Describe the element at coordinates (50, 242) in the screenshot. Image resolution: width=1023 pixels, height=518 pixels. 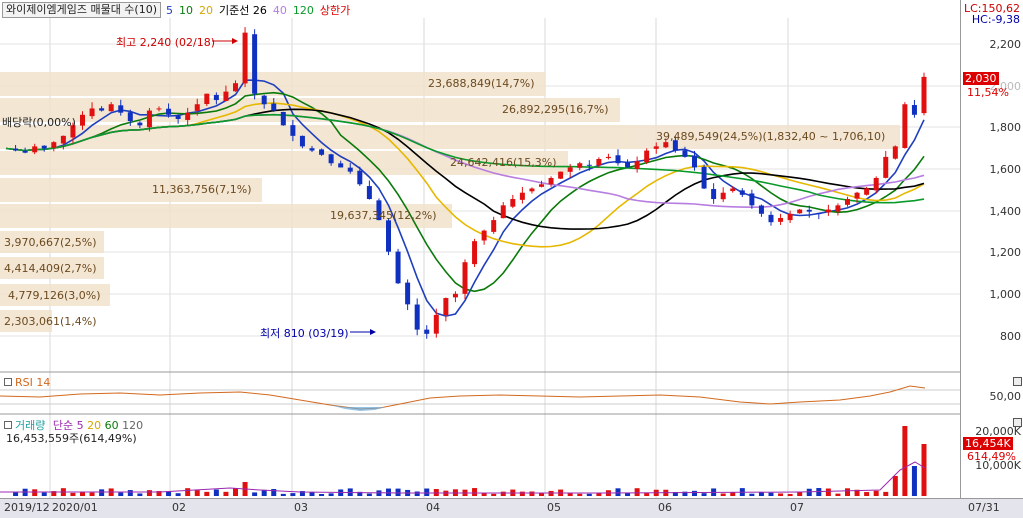
I see `vp-label-7: 3,970,667(2,5%)` at that location.